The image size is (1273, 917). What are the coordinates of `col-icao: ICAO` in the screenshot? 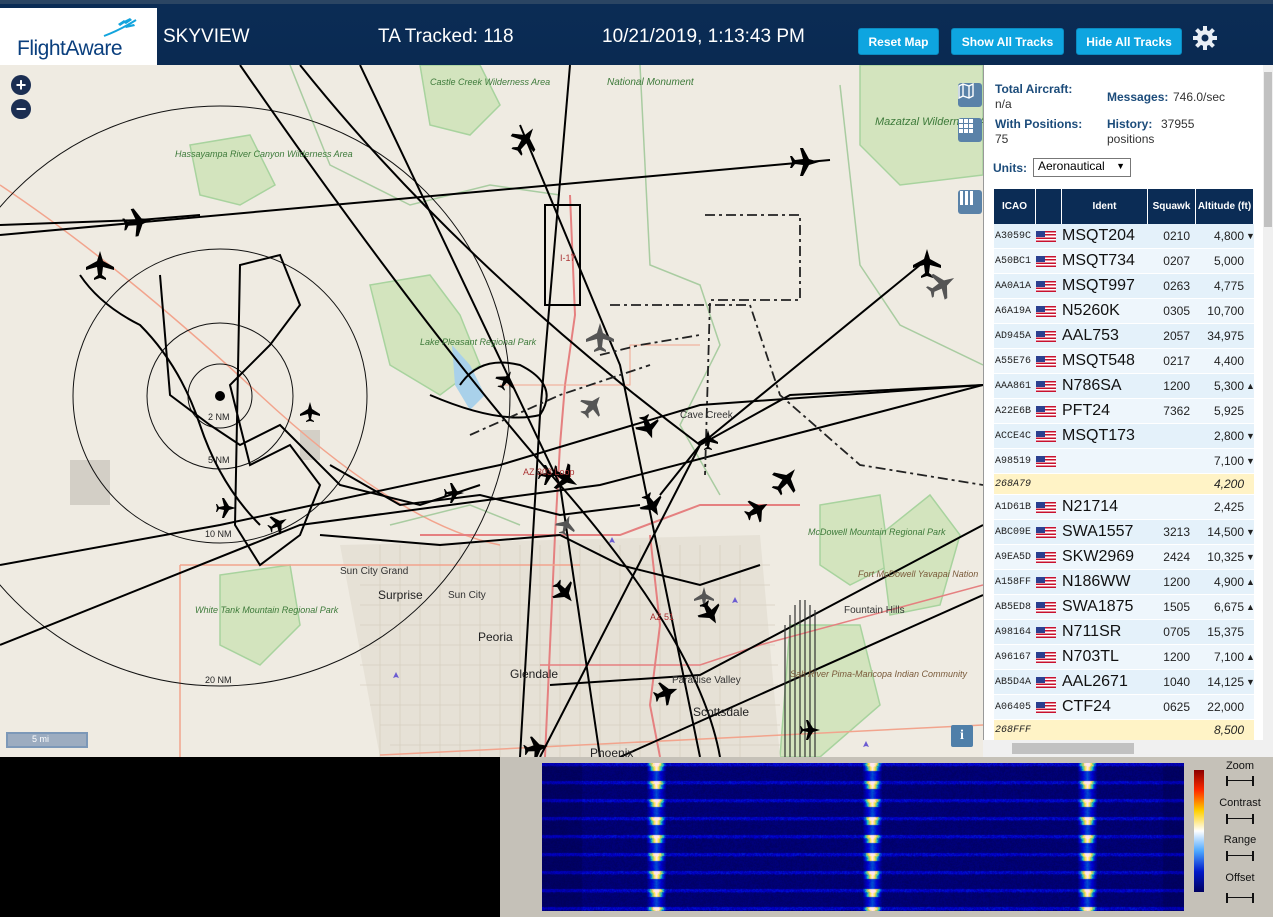 It's located at (1015, 206).